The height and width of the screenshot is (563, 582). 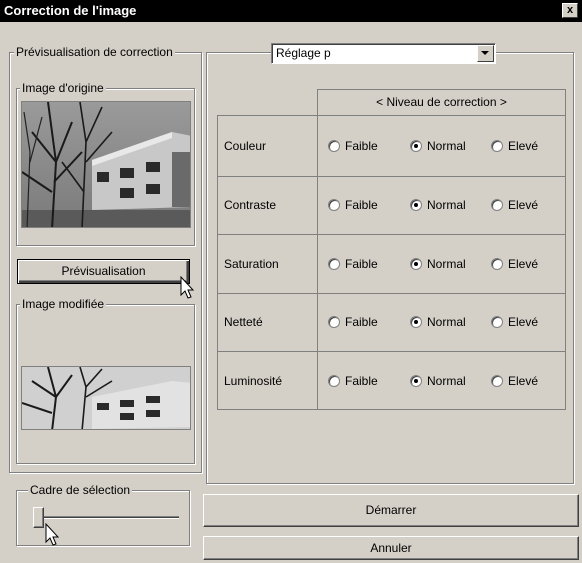 I want to click on chevron-down-icon, so click(x=485, y=53).